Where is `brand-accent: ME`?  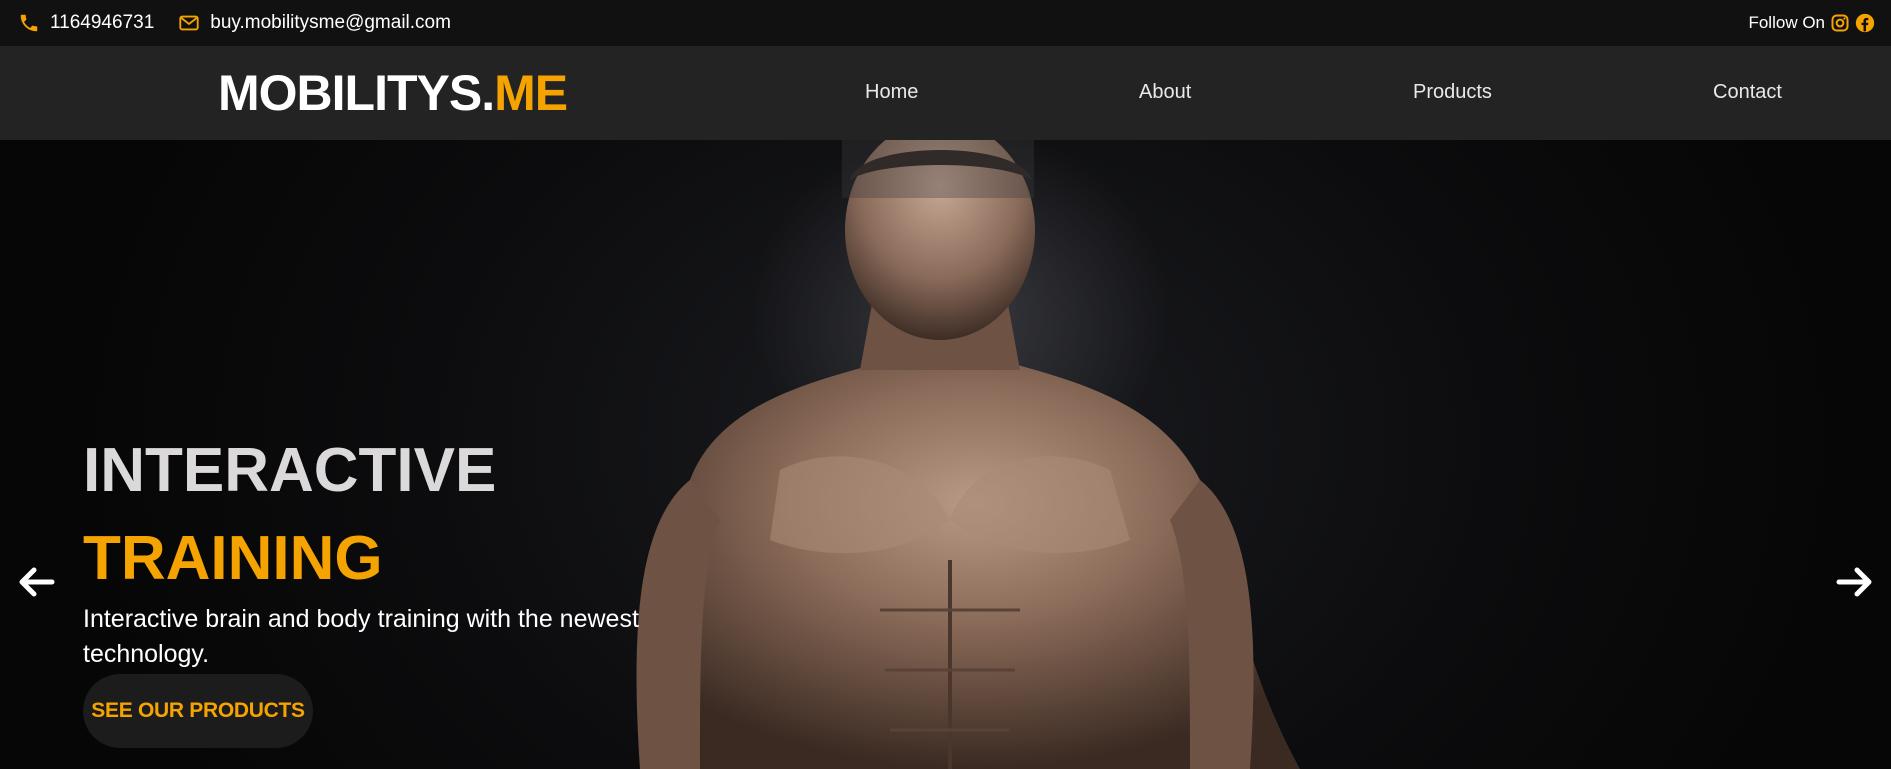
brand-accent: ME is located at coordinates (531, 93).